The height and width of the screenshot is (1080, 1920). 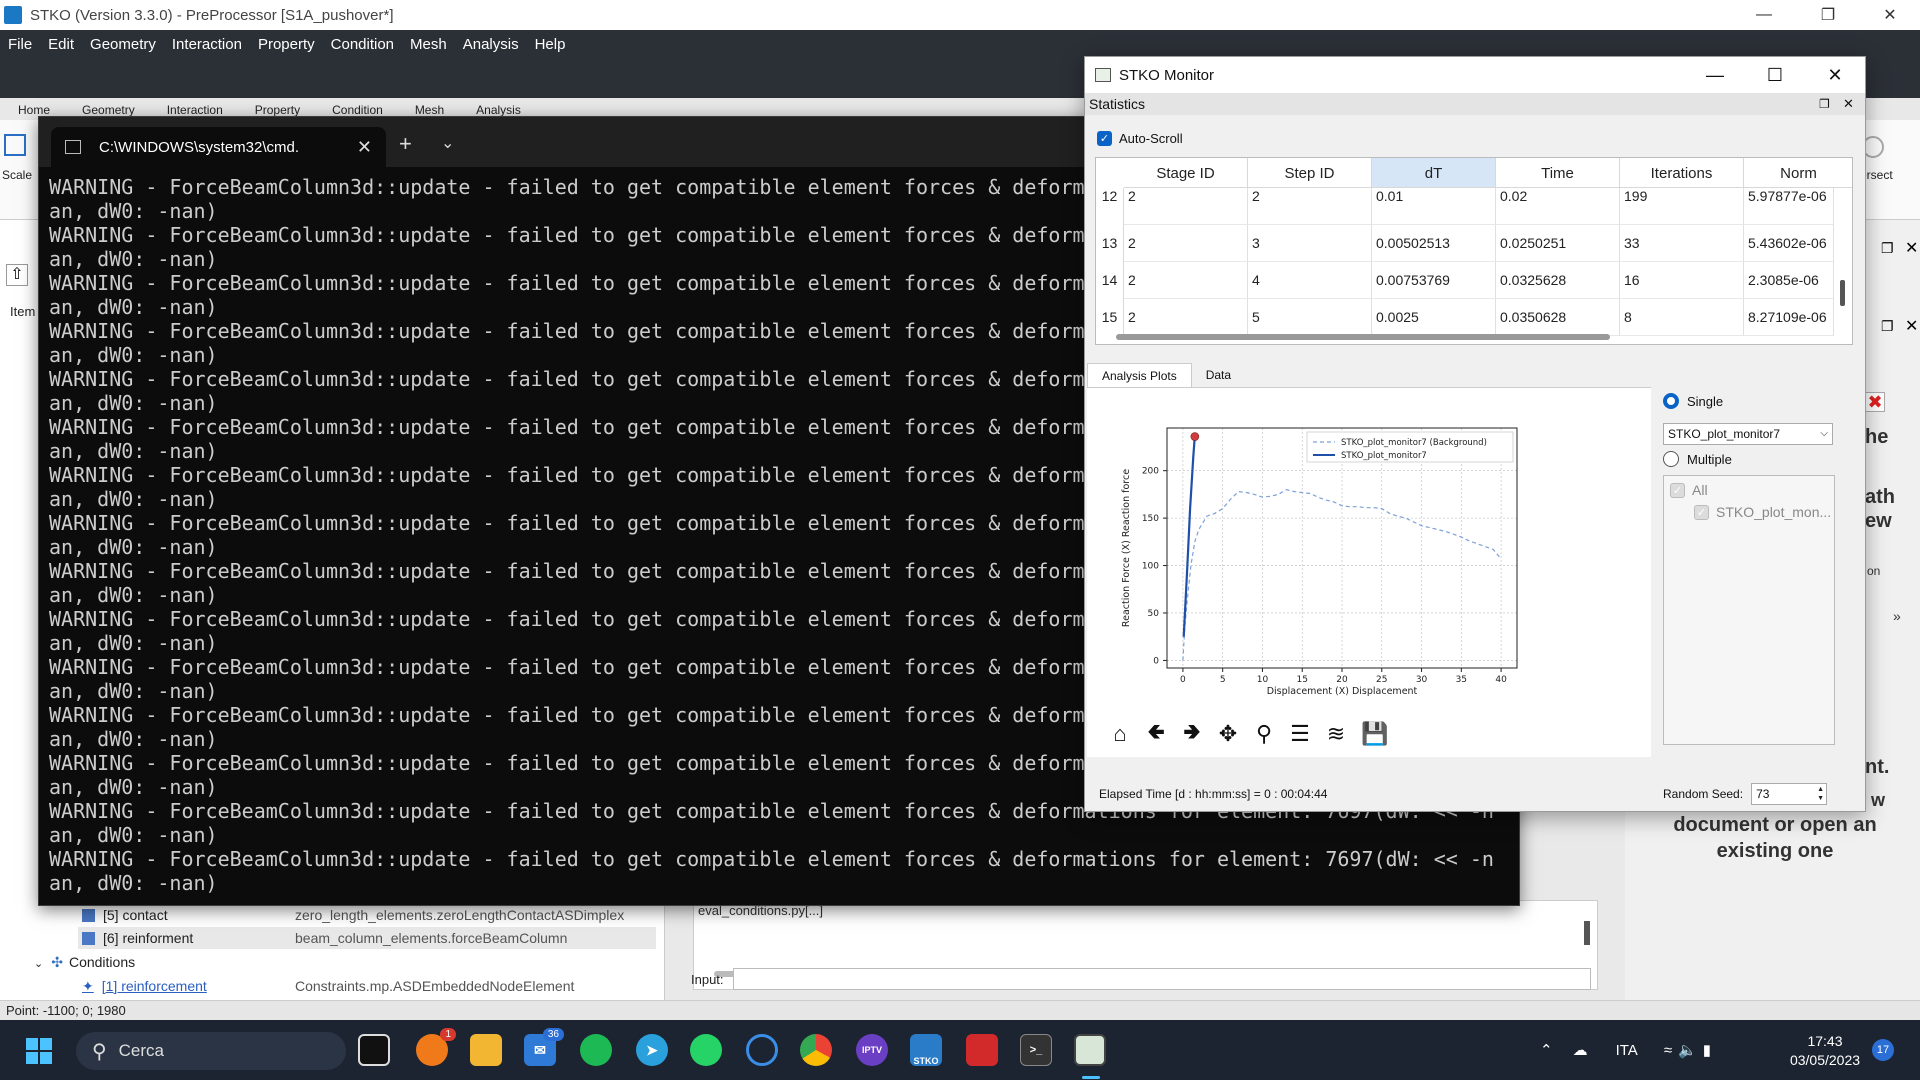 I want to click on col-iterations: Iterations, so click(x=1682, y=173).